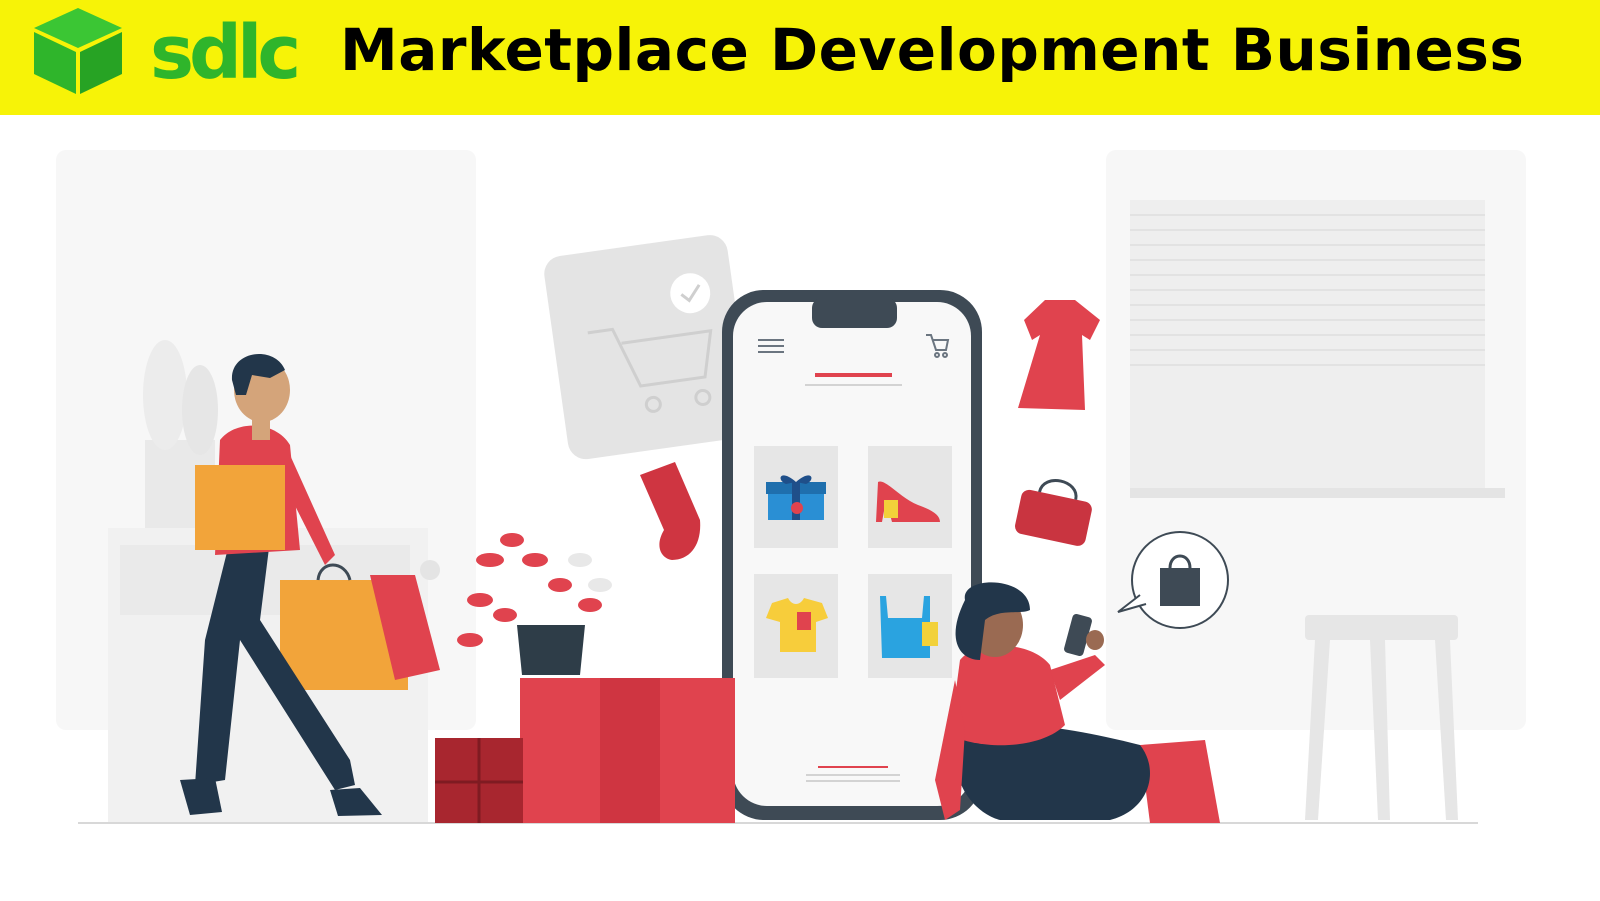 The height and width of the screenshot is (901, 1600). I want to click on page-title: Marketplace Development Business, so click(932, 50).